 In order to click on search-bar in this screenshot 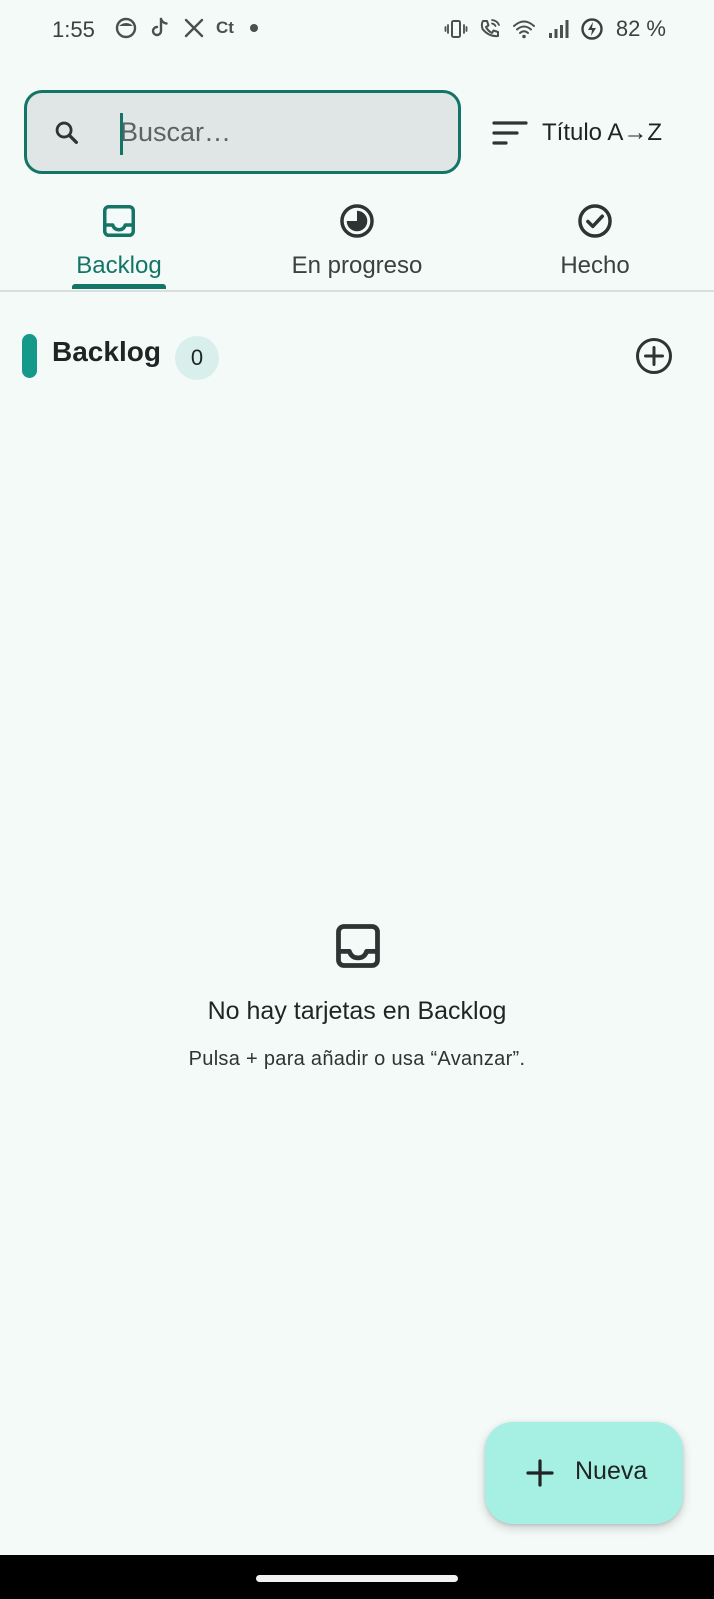, I will do `click(242, 132)`.